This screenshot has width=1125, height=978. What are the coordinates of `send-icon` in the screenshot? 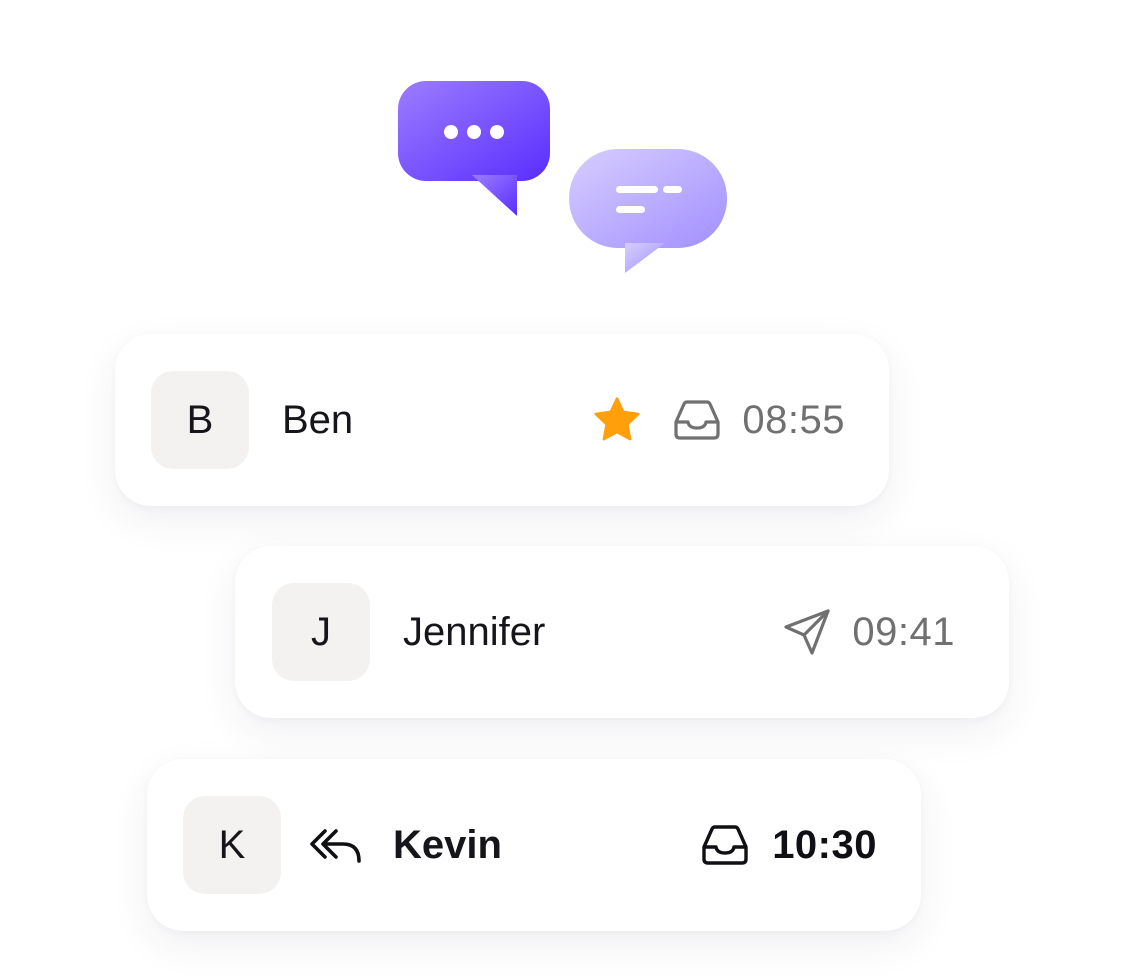 It's located at (807, 632).